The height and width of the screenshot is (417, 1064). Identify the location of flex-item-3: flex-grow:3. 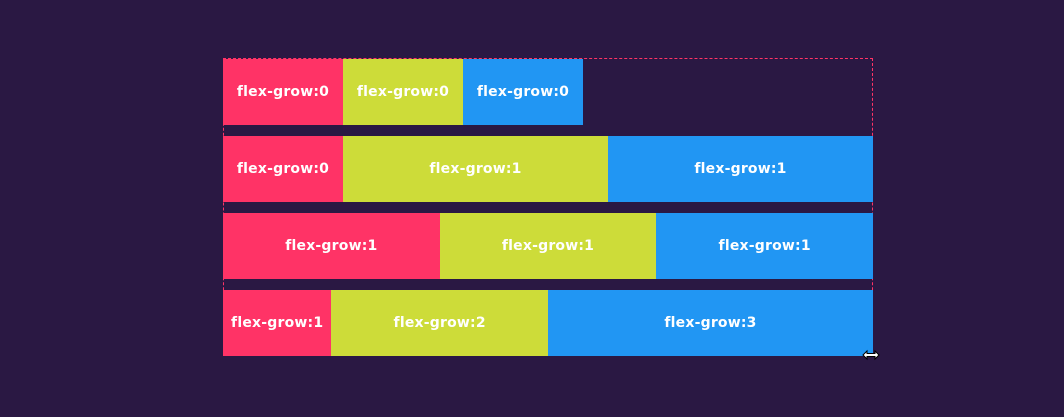
(710, 323).